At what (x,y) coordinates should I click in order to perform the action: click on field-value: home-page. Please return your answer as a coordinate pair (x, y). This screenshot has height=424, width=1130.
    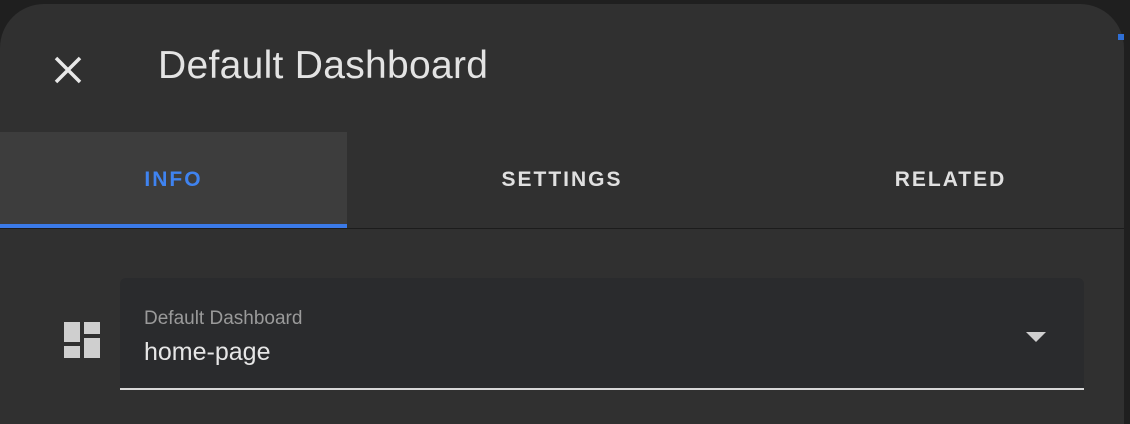
    Looking at the image, I should click on (207, 352).